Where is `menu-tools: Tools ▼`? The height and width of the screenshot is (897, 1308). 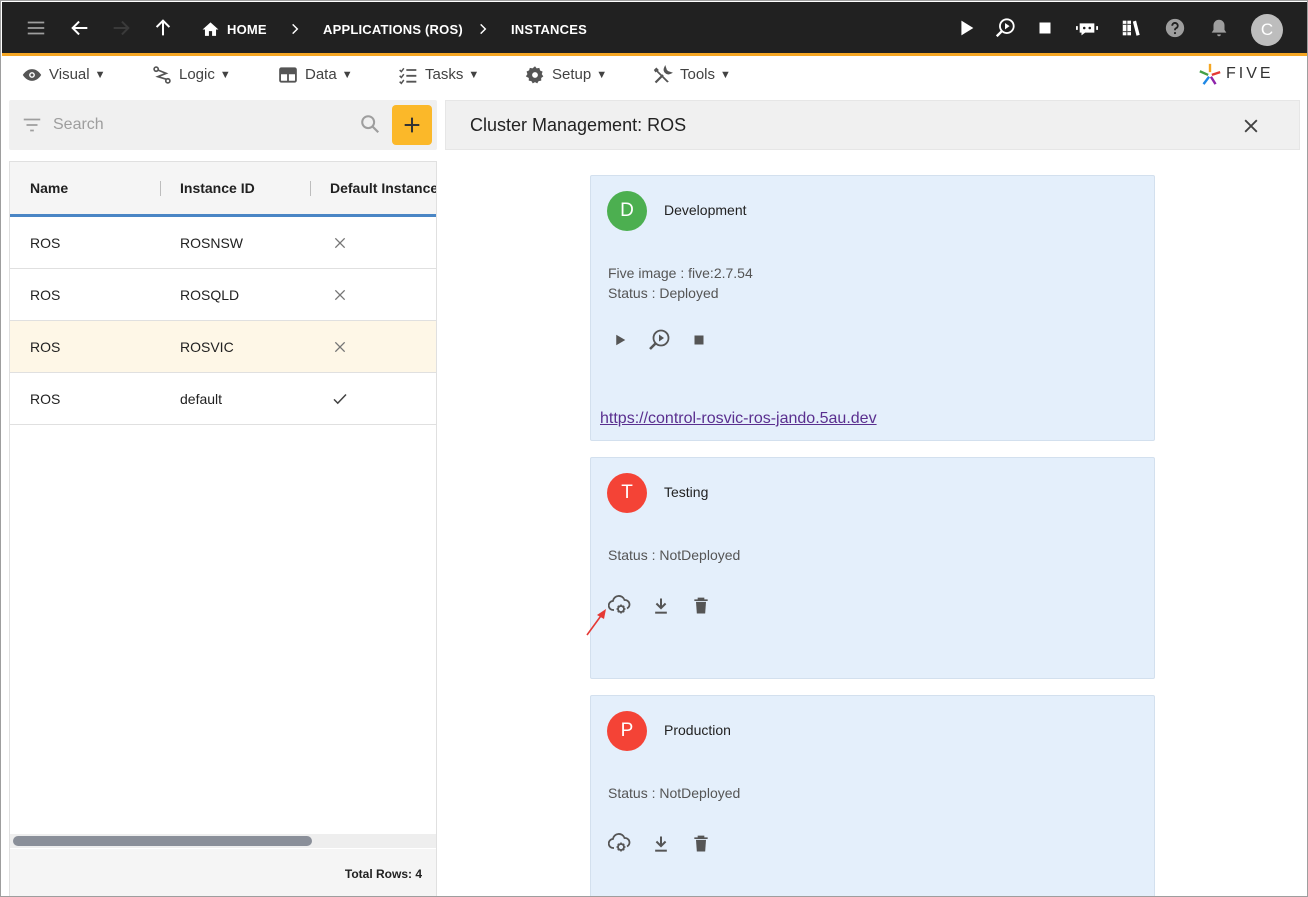 menu-tools: Tools ▼ is located at coordinates (692, 74).